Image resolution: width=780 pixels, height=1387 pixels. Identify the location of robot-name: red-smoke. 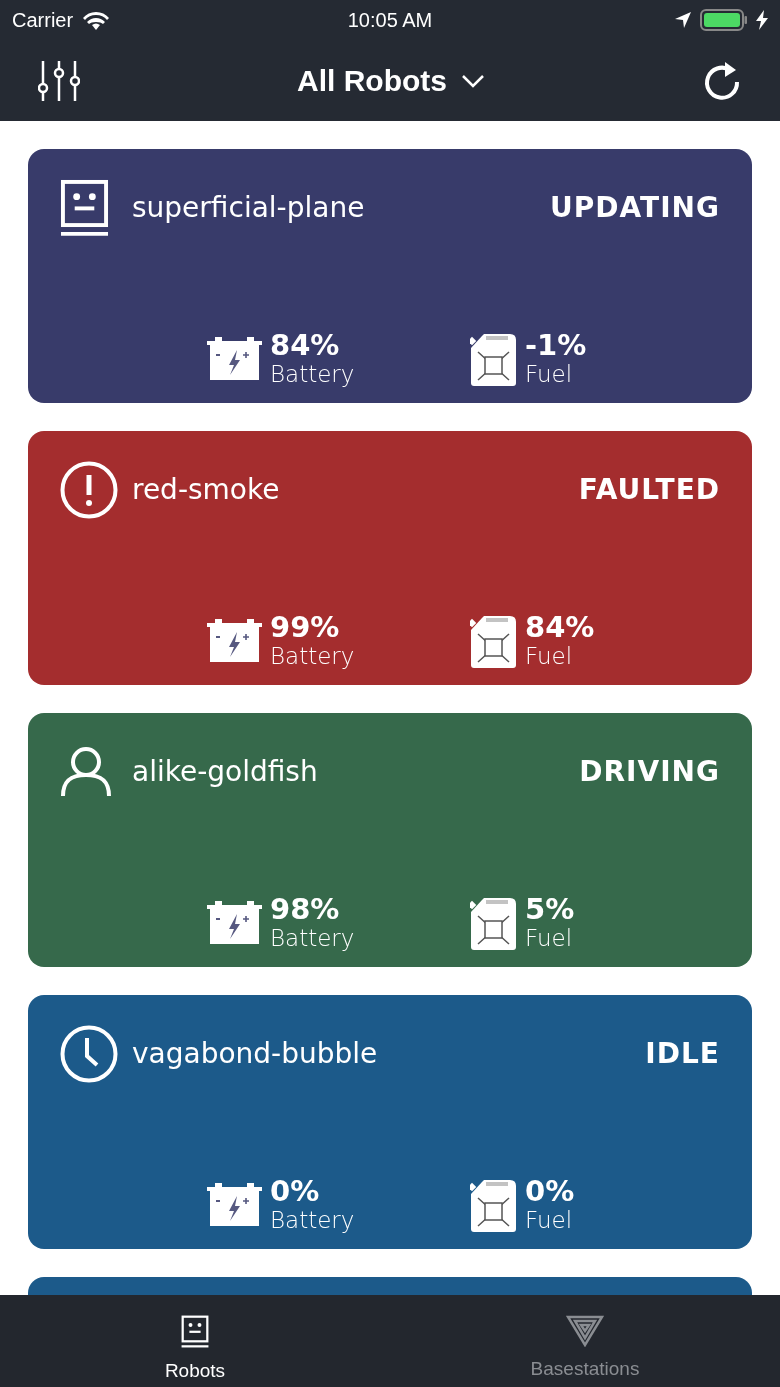
(206, 490).